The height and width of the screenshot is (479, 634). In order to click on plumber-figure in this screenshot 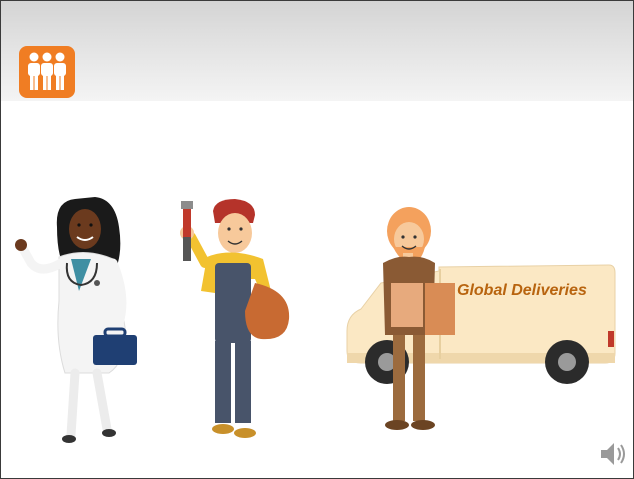, I will do `click(235, 318)`.